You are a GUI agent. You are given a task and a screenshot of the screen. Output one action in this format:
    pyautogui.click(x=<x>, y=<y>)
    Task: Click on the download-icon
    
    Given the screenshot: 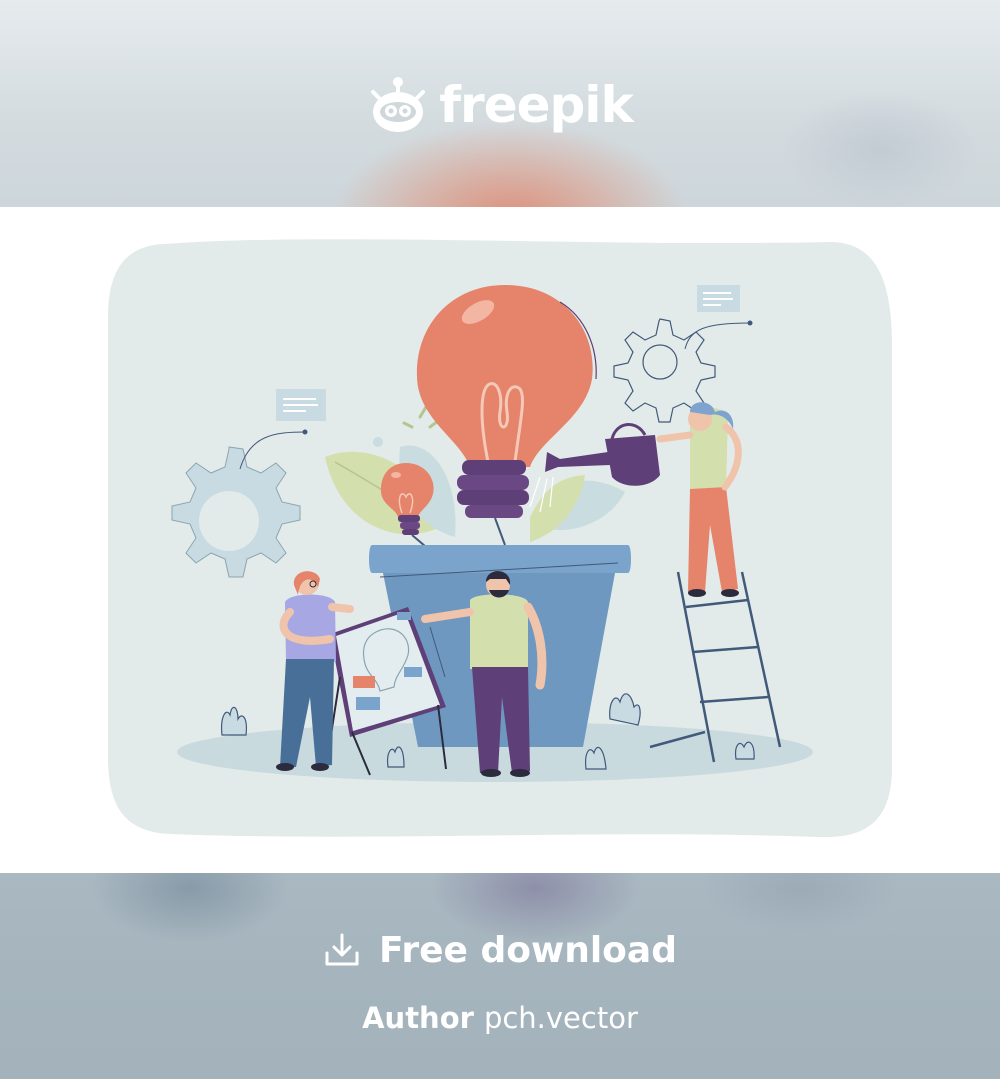 What is the action you would take?
    pyautogui.click(x=342, y=949)
    